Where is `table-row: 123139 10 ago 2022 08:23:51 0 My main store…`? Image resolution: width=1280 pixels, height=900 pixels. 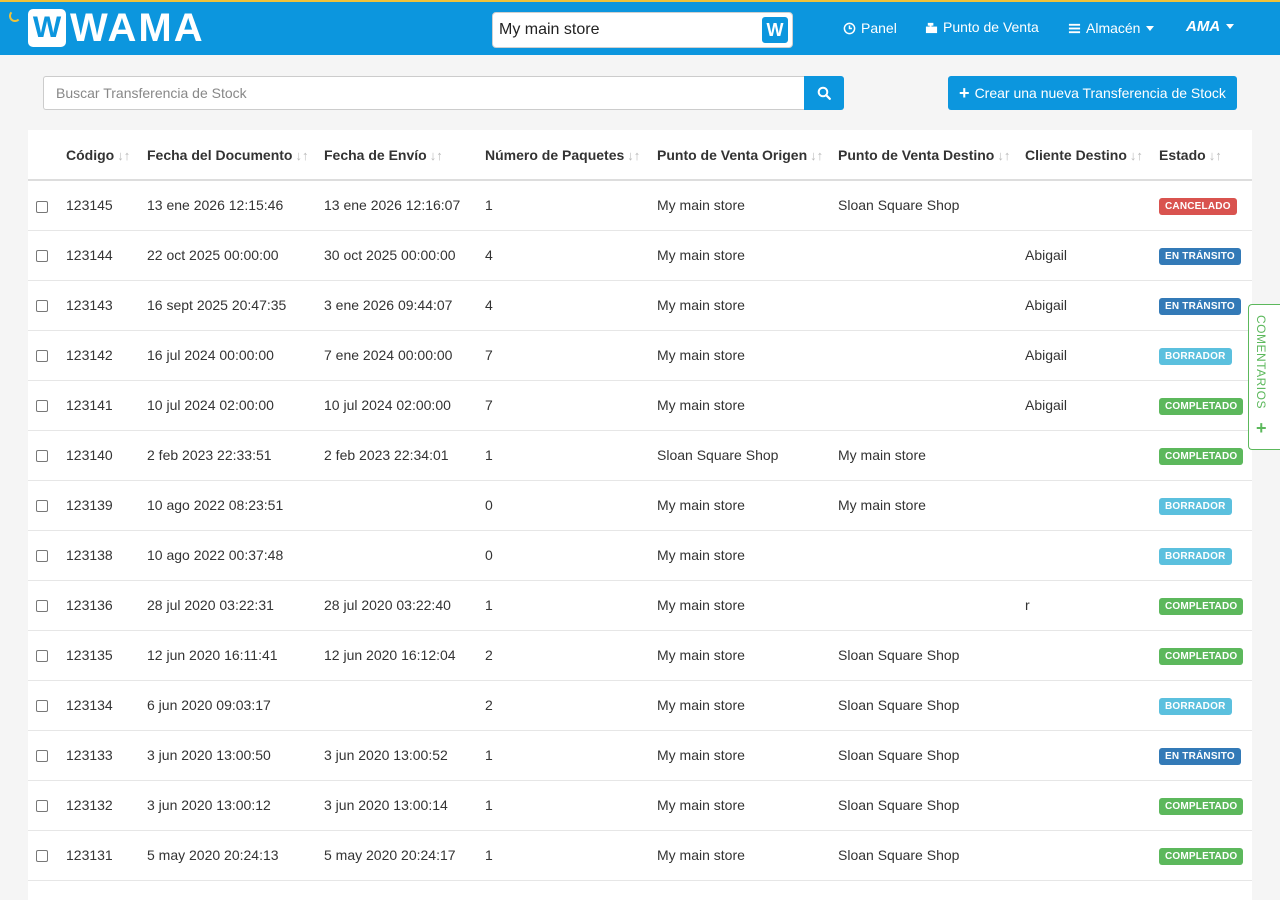
table-row: 123139 10 ago 2022 08:23:51 0 My main store… is located at coordinates (640, 505).